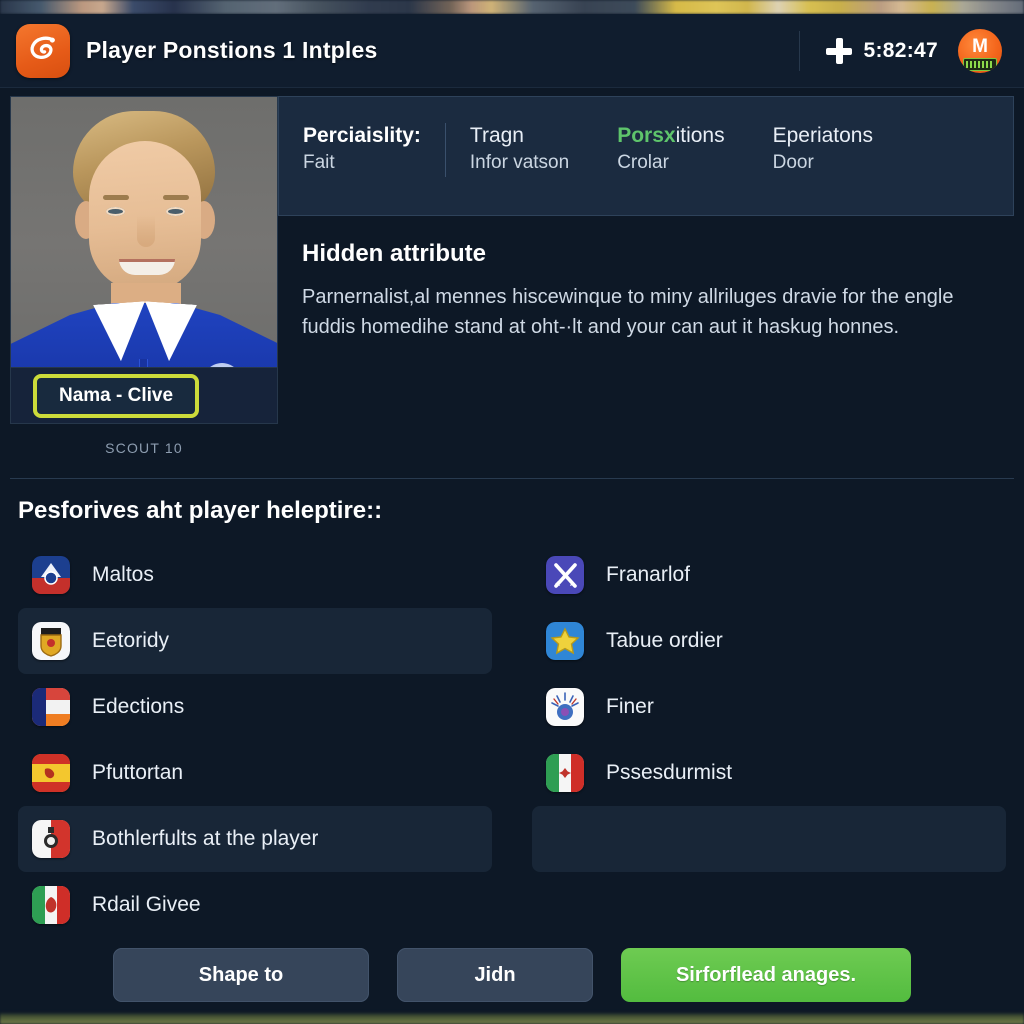  I want to click on player-name-row: Nama - Clive, so click(144, 395).